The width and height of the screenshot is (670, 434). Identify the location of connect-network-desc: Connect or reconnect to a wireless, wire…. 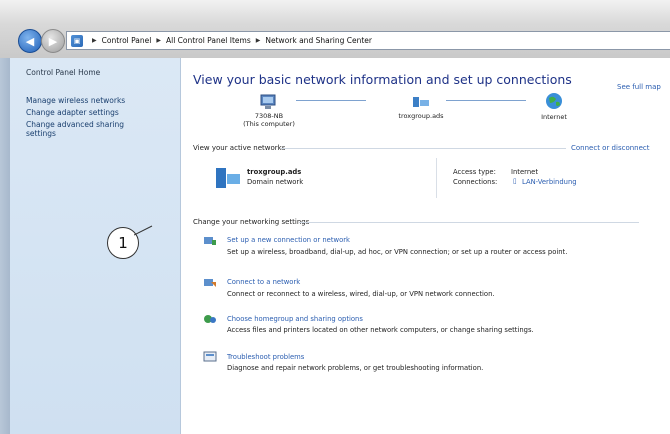
(361, 294).